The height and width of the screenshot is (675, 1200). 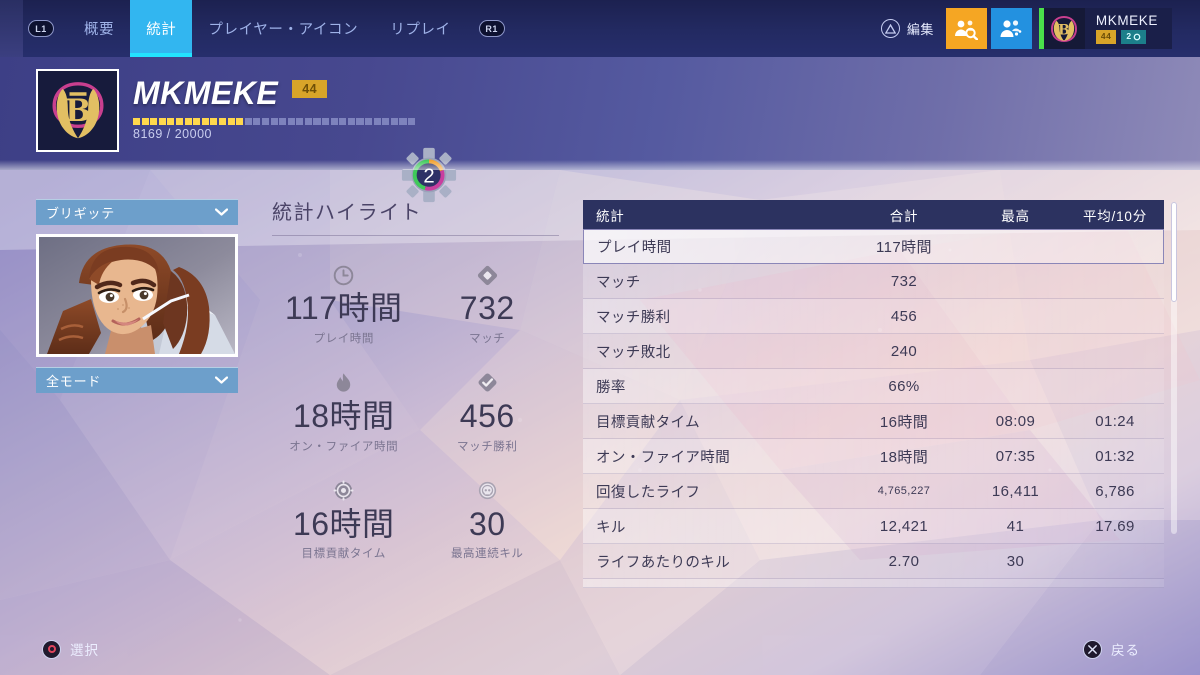 I want to click on table-cell-best: 30, so click(x=1015, y=561).